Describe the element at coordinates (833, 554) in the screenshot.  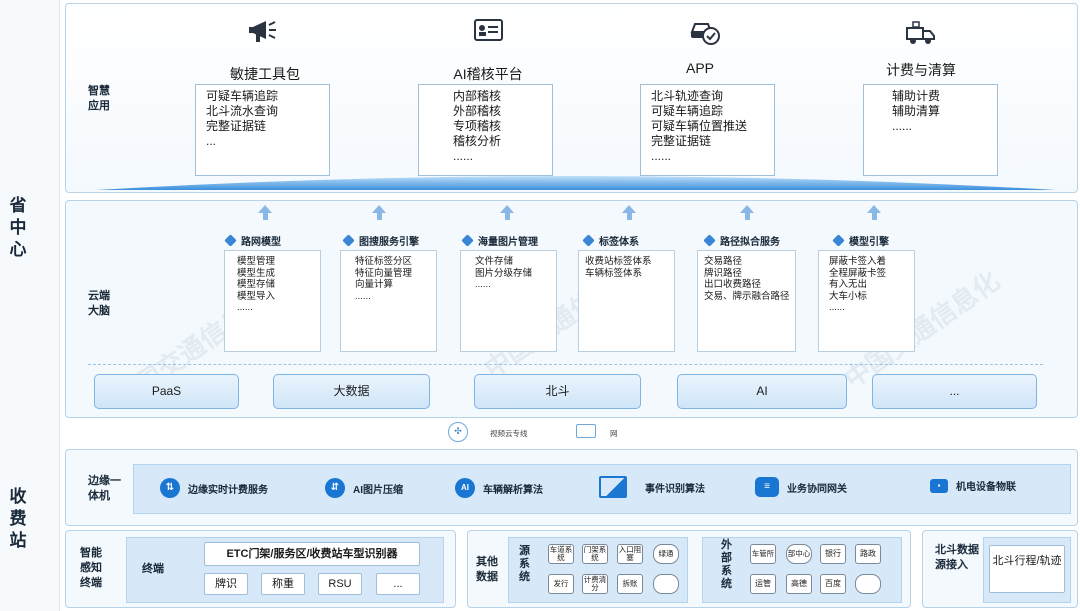
I see `tag: 银行` at that location.